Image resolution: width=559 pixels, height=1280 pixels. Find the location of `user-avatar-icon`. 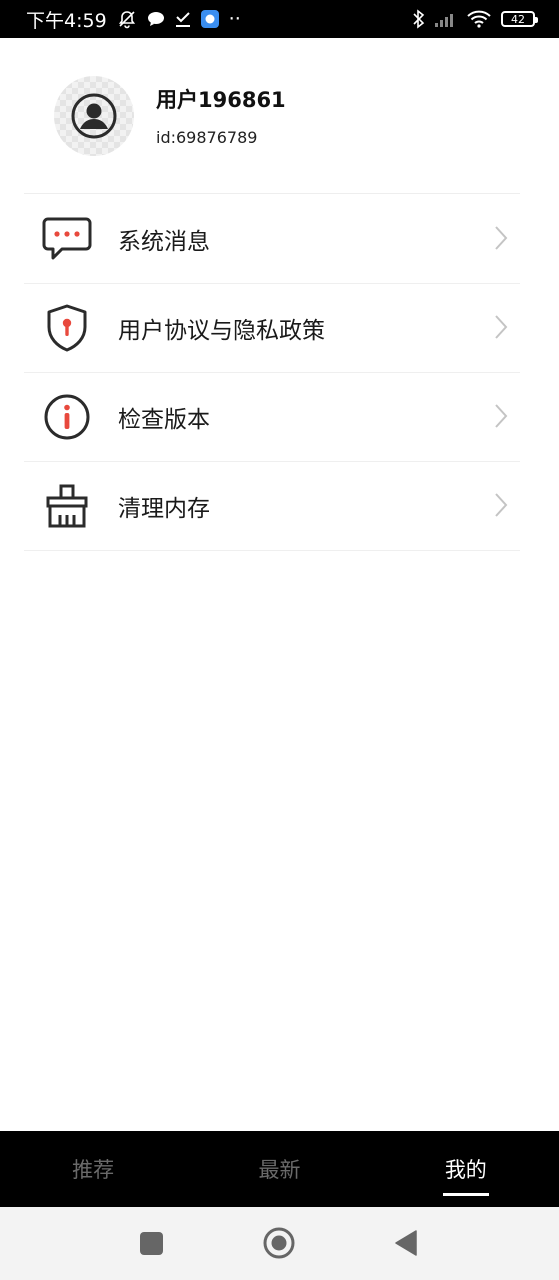

user-avatar-icon is located at coordinates (94, 115).